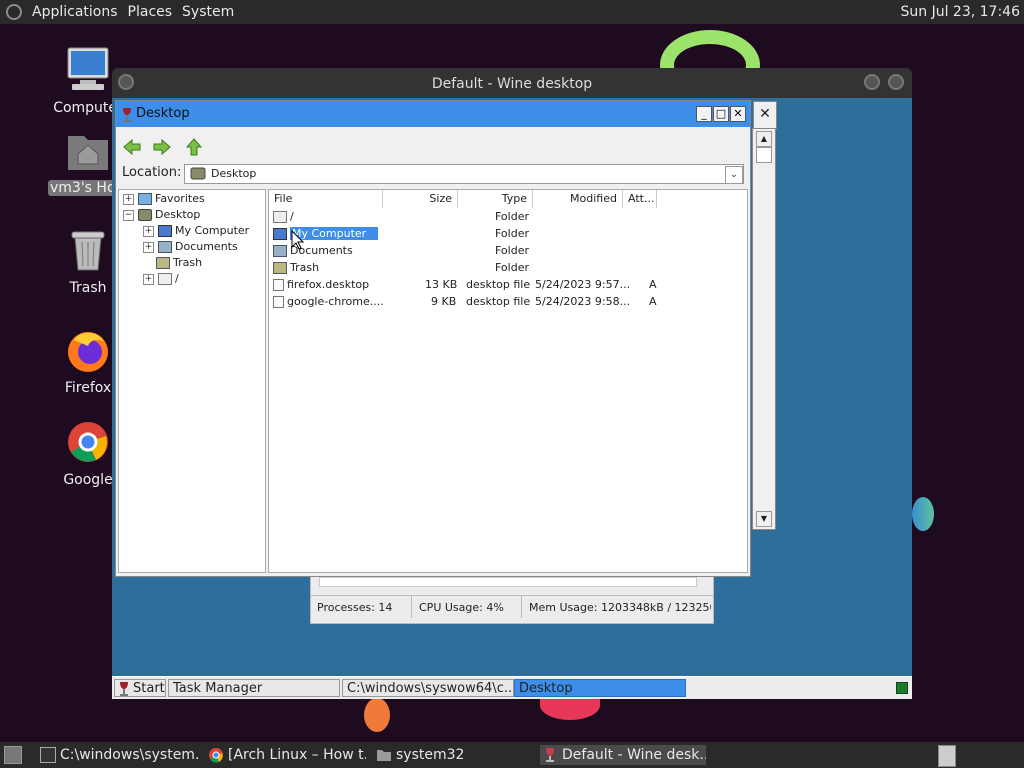  I want to click on taskbar-item-system32: system32, so click(454, 755).